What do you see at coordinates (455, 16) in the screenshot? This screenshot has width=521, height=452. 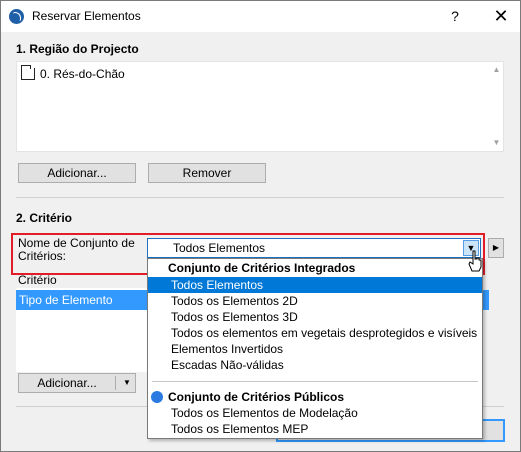 I see `help-button: ?` at bounding box center [455, 16].